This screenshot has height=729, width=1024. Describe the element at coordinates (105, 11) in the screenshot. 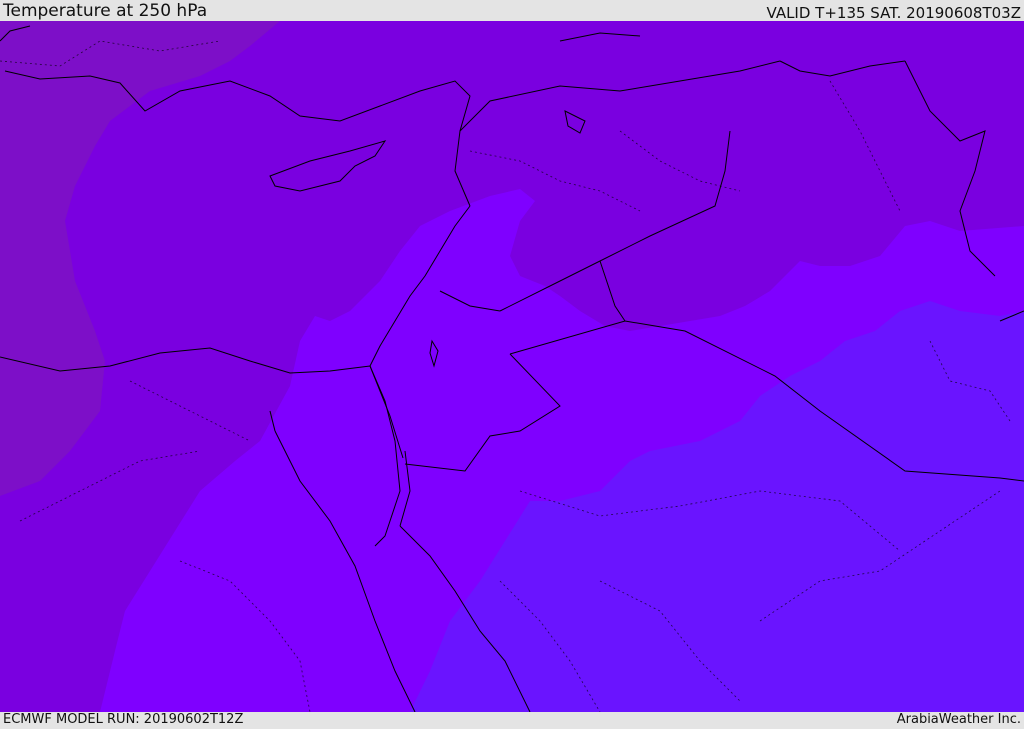

I see `map-title: Temperature at 250 hPa` at that location.